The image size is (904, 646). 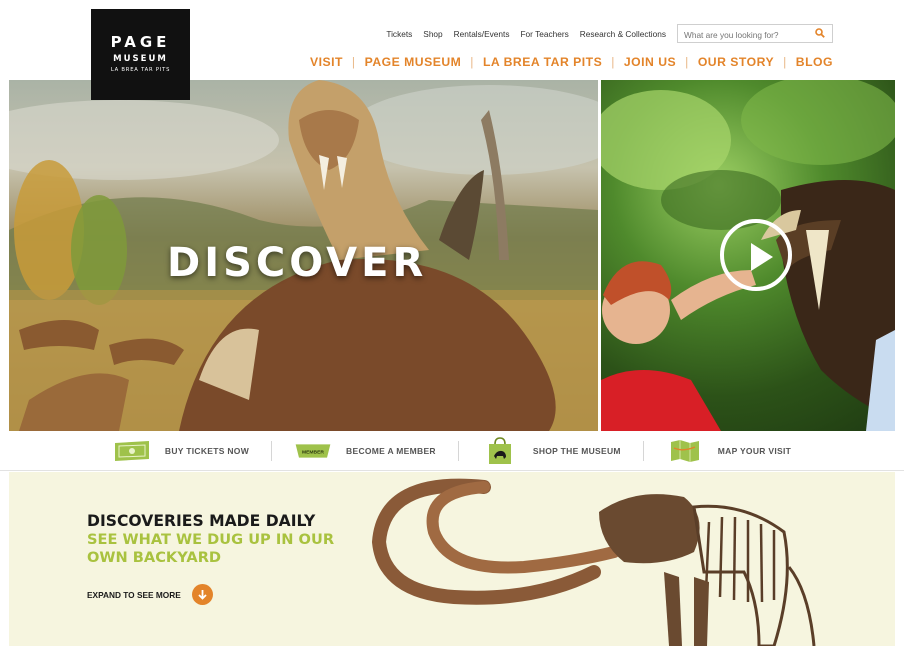 I want to click on member-card-text: MEMBER, so click(x=313, y=452).